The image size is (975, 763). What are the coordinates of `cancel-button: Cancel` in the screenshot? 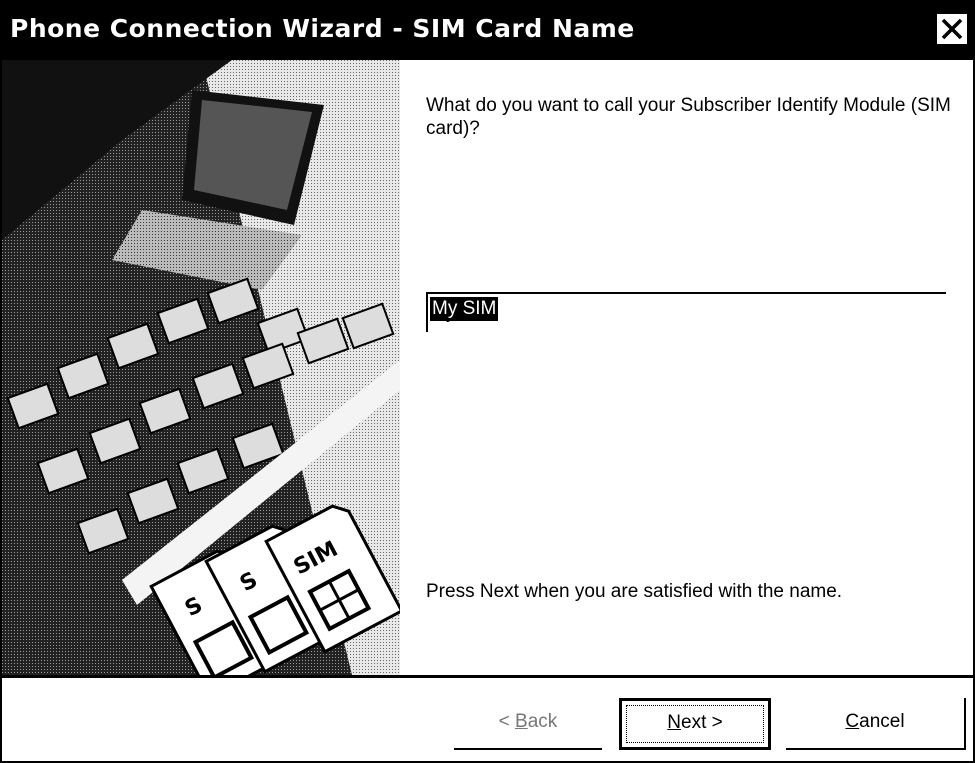 It's located at (876, 724).